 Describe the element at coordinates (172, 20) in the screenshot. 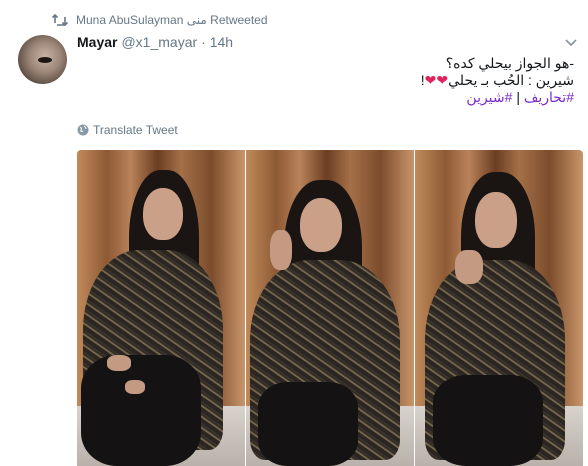

I see `retweet-label: Muna AbuSulayman منى Retweeted` at that location.